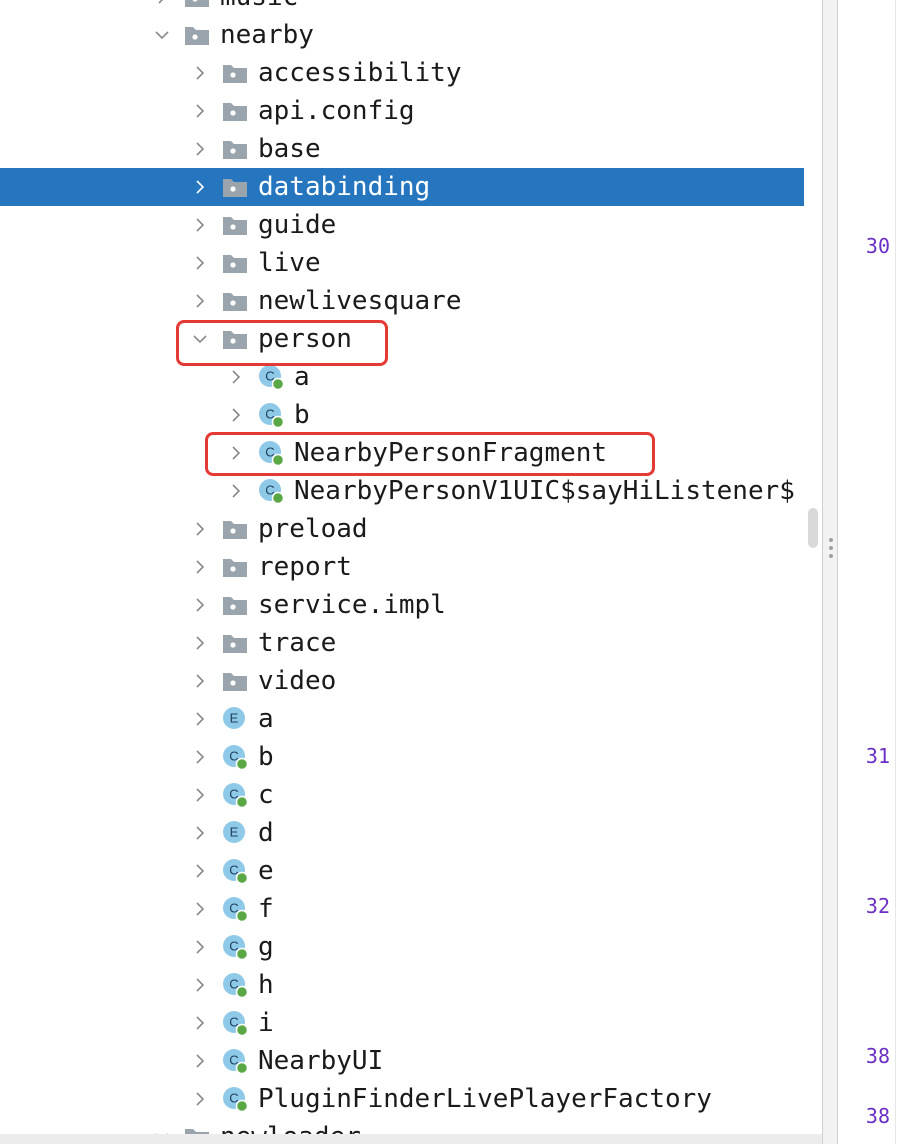 The height and width of the screenshot is (1144, 906). Describe the element at coordinates (402, 985) in the screenshot. I see `tree-item-h: Ch` at that location.